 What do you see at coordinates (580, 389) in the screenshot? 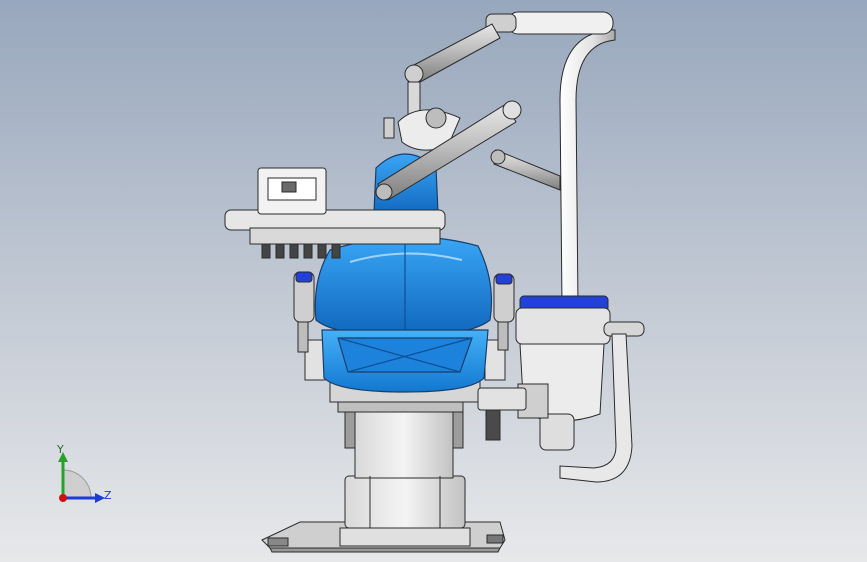
I see `spittoon-unit` at bounding box center [580, 389].